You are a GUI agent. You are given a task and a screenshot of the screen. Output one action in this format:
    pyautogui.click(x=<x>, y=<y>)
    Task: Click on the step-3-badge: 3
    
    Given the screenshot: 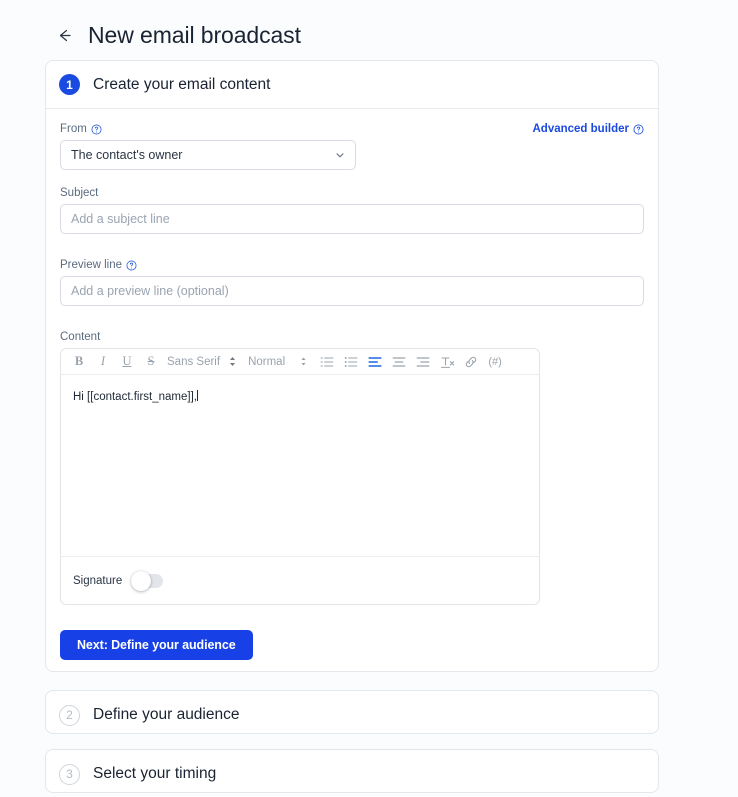 What is the action you would take?
    pyautogui.click(x=69, y=774)
    